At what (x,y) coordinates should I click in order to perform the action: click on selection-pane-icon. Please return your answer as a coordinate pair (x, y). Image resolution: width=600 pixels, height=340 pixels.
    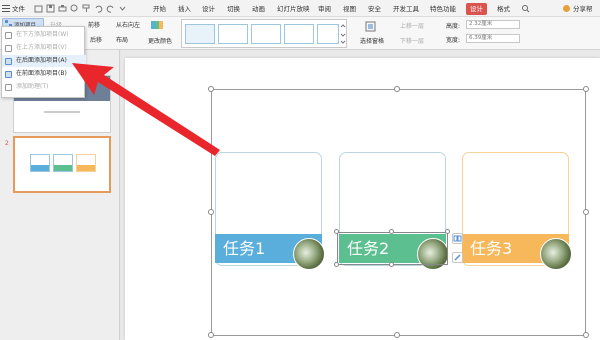
    Looking at the image, I should click on (370, 26).